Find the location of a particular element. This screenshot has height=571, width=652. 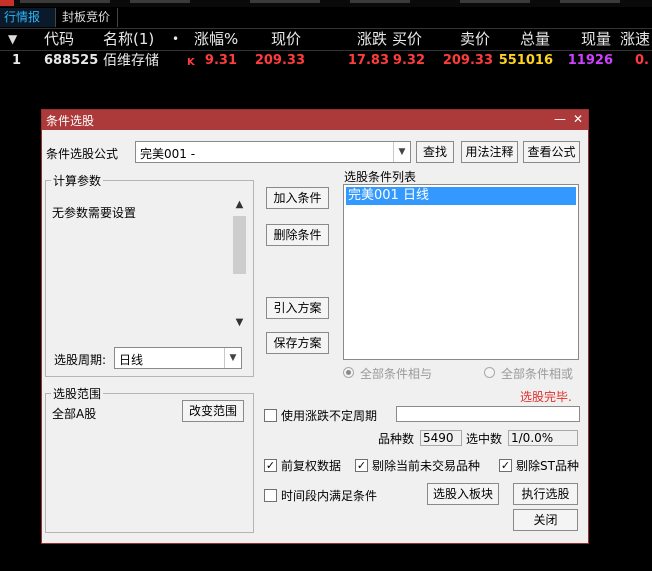

chk-exclude-st-label: 剔除ST品种 is located at coordinates (547, 466).